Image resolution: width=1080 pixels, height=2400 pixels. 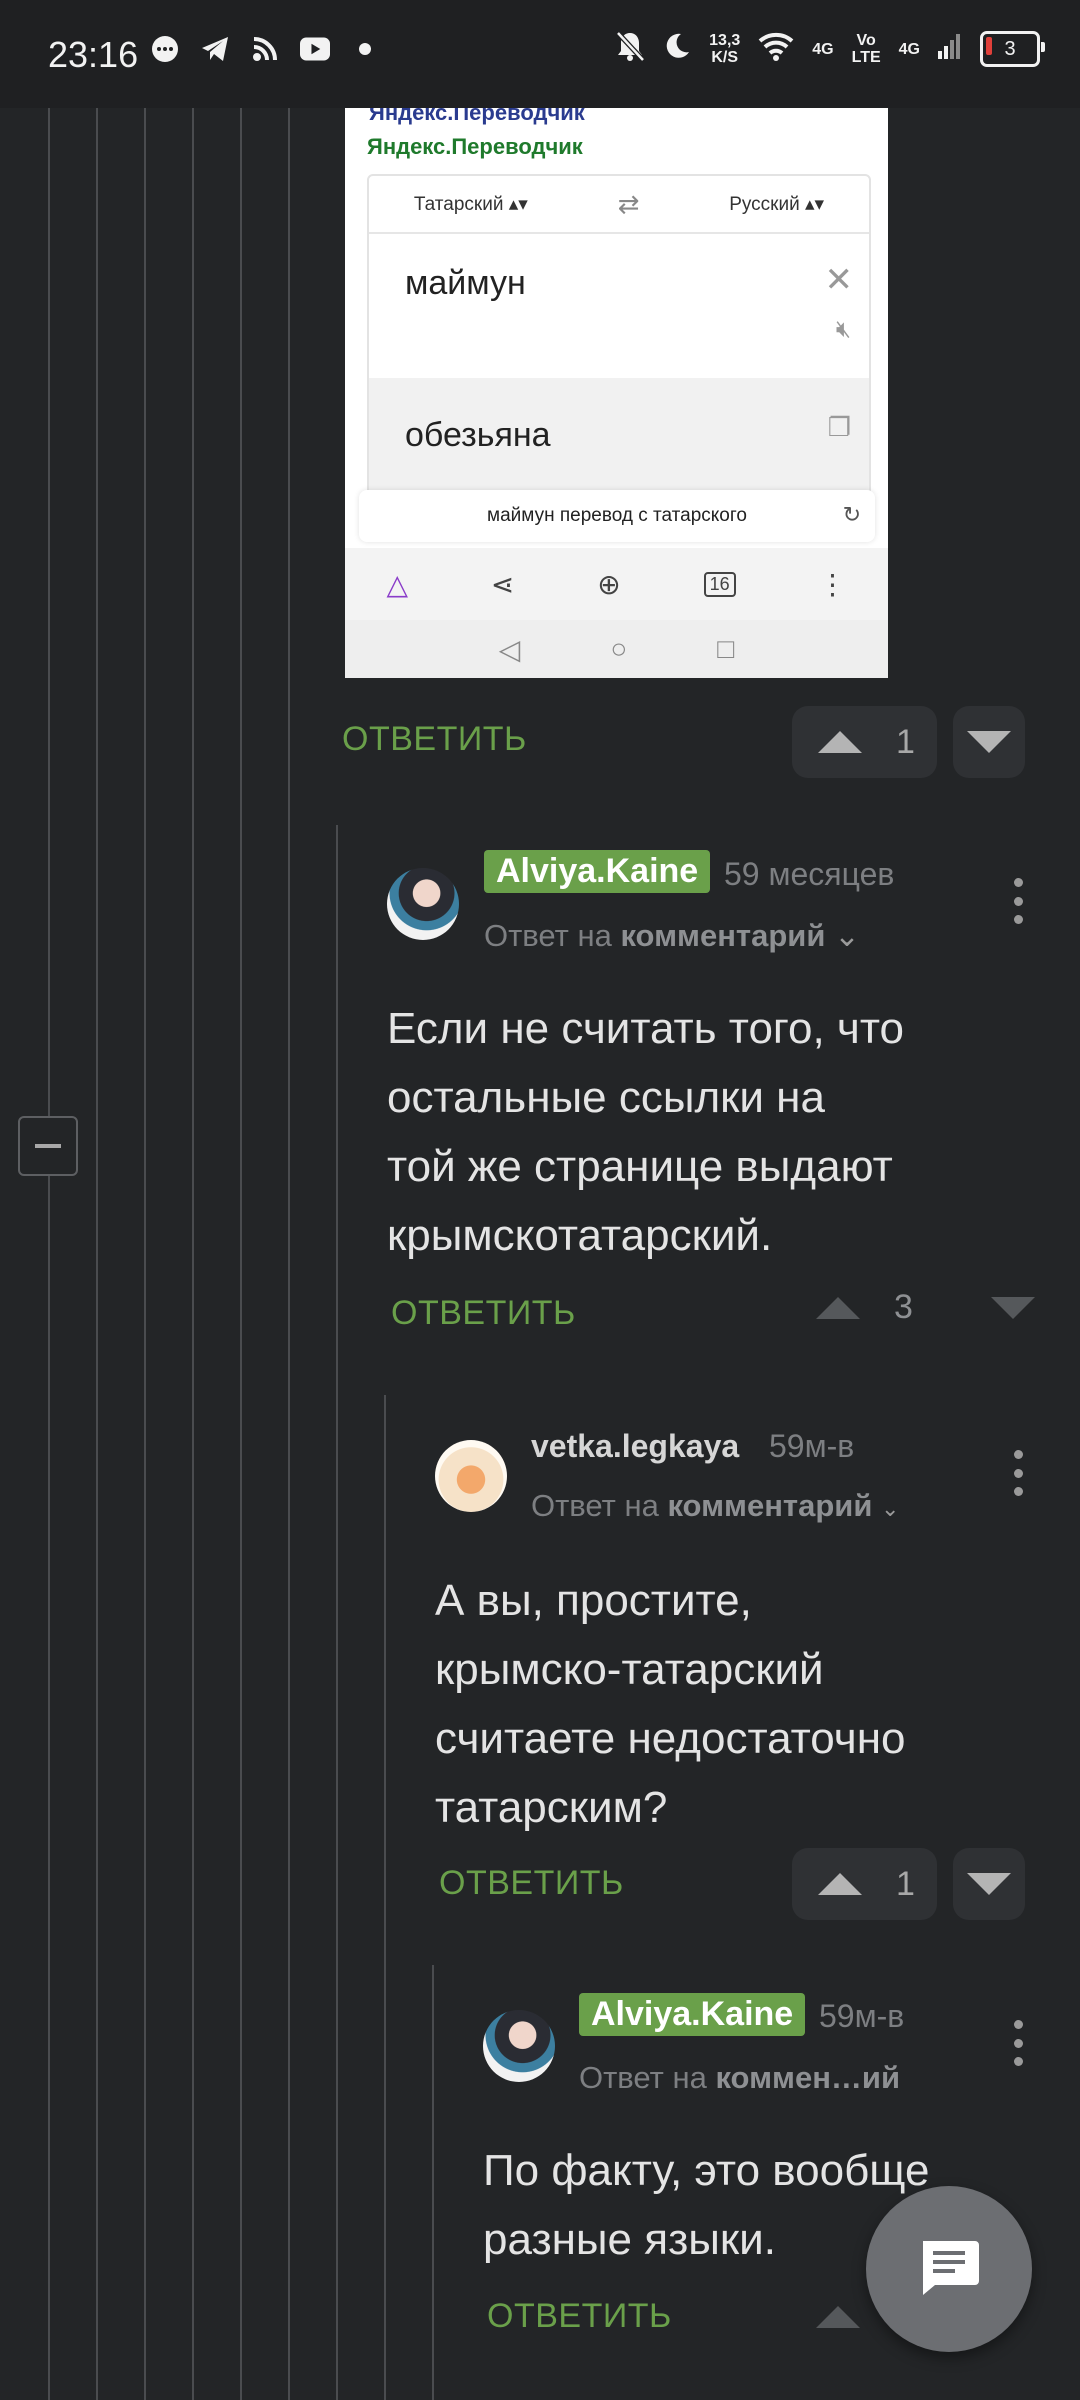 I want to click on mute-icon, so click(x=630, y=49).